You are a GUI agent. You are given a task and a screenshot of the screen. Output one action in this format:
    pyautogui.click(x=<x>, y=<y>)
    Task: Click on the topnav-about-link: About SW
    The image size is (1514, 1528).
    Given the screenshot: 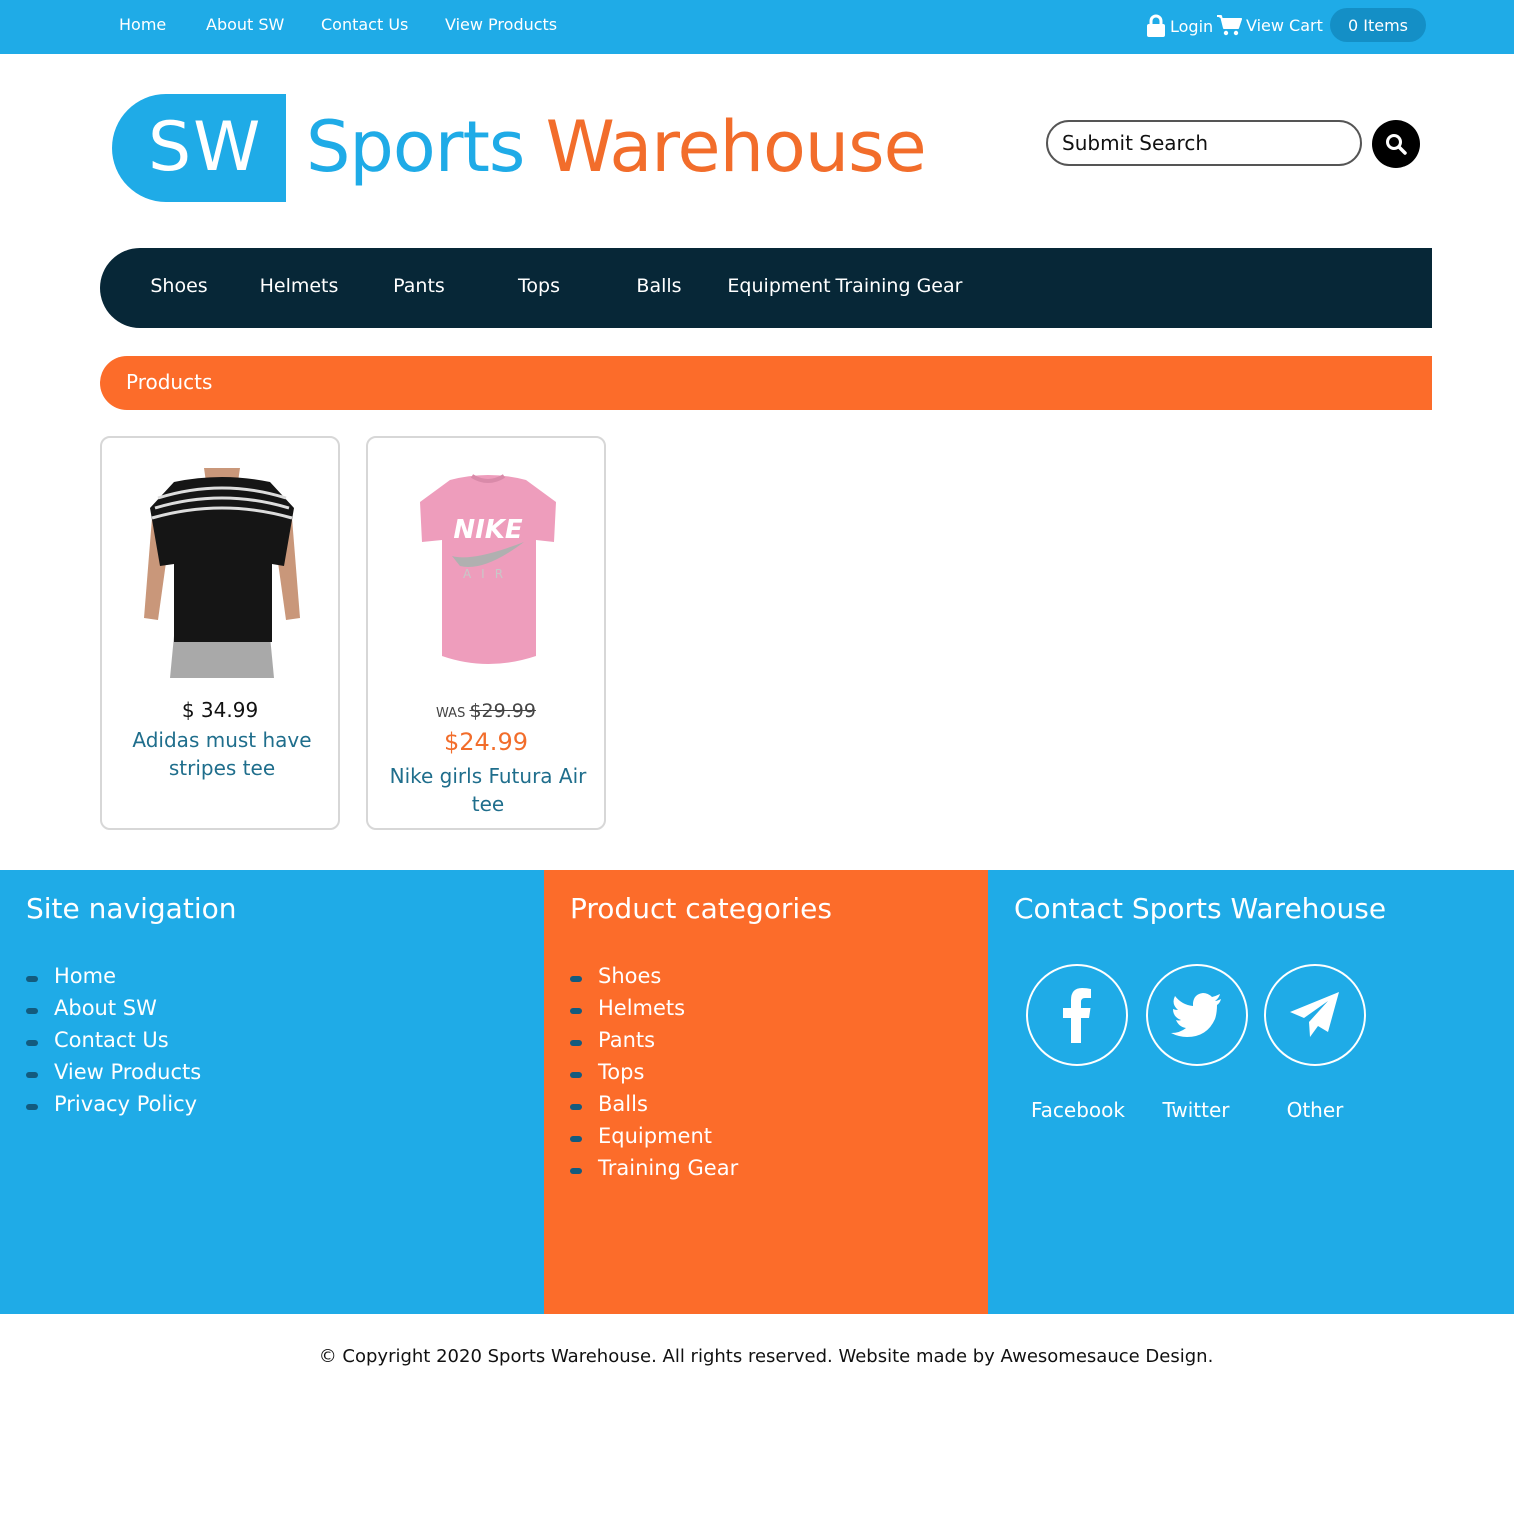 What is the action you would take?
    pyautogui.click(x=245, y=24)
    